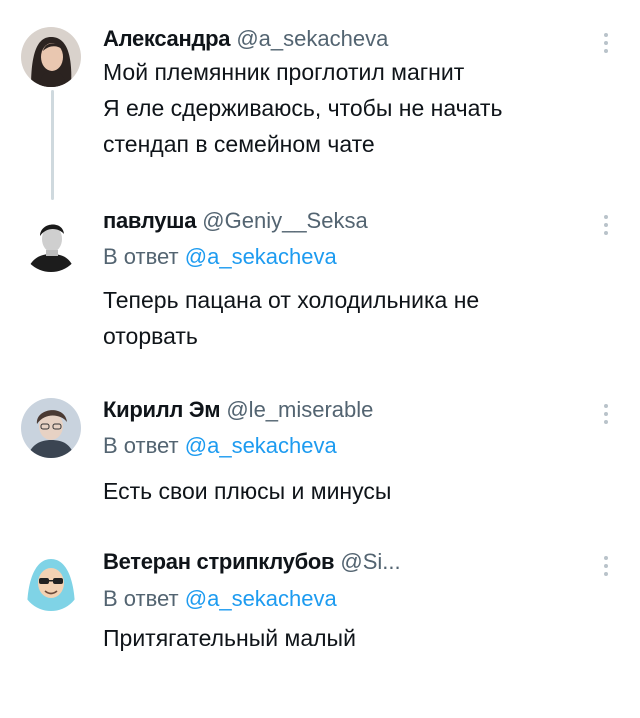 This screenshot has width=640, height=718. I want to click on user-handle: @a_sekacheva, so click(312, 38).